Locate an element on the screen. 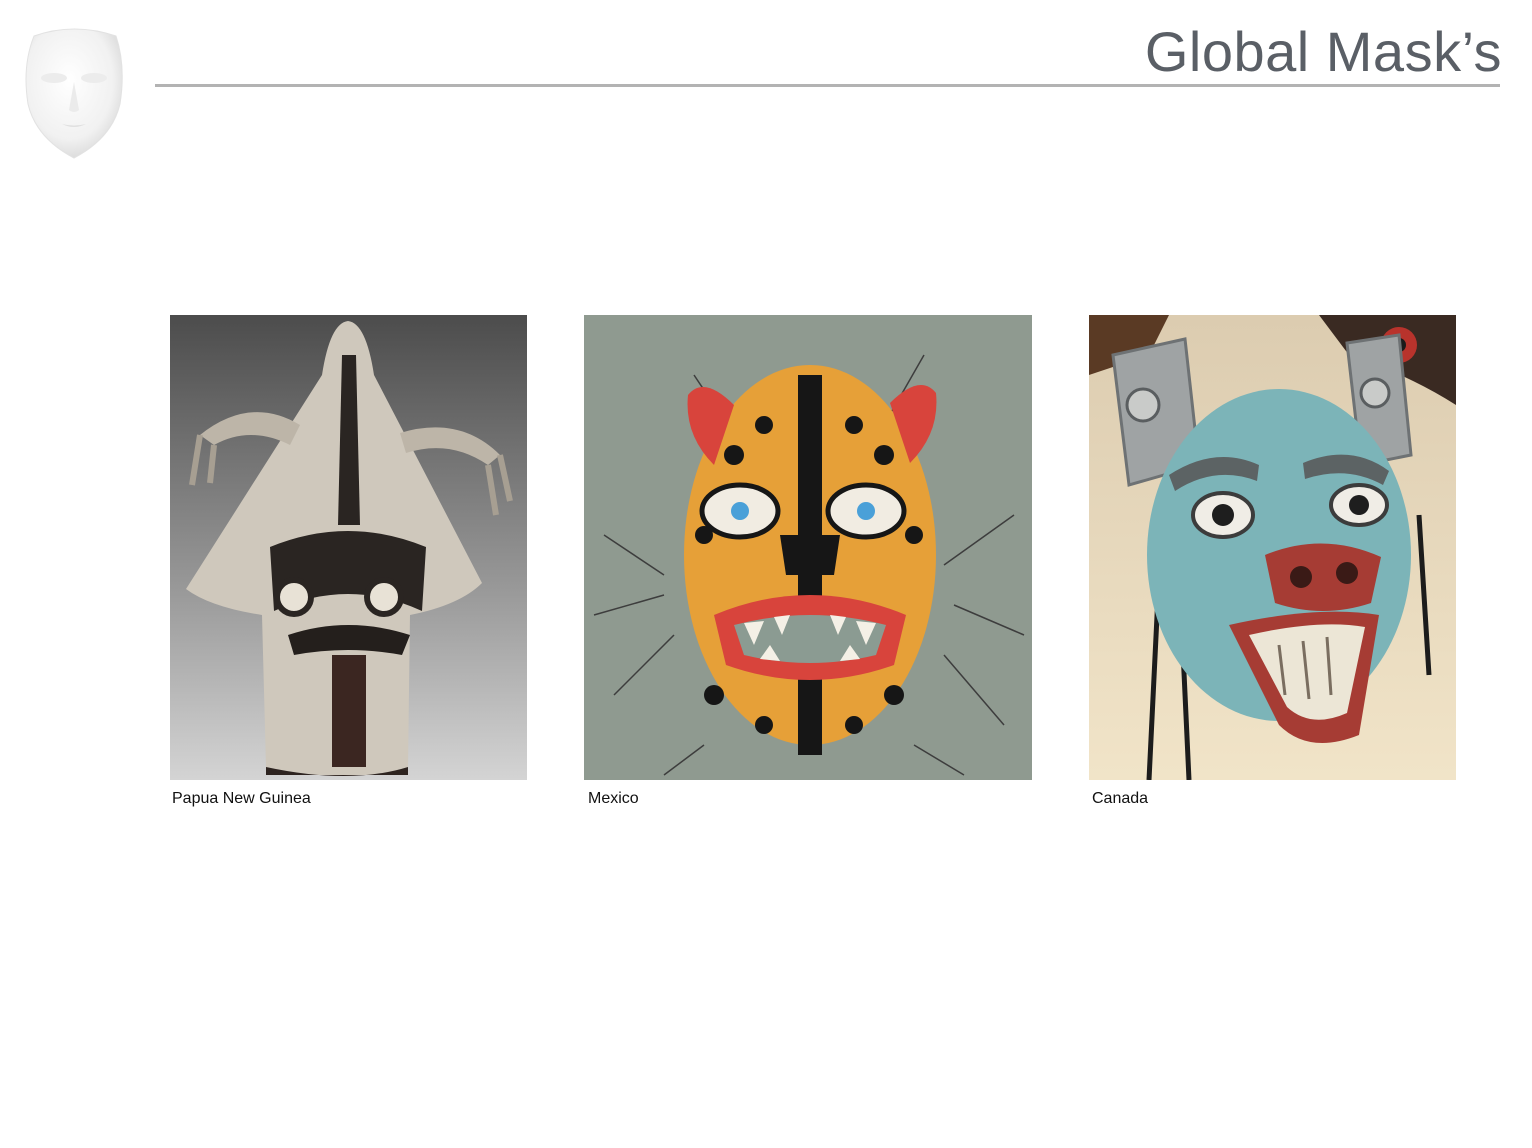  canadian-bear-mask-photo is located at coordinates (1272, 547).